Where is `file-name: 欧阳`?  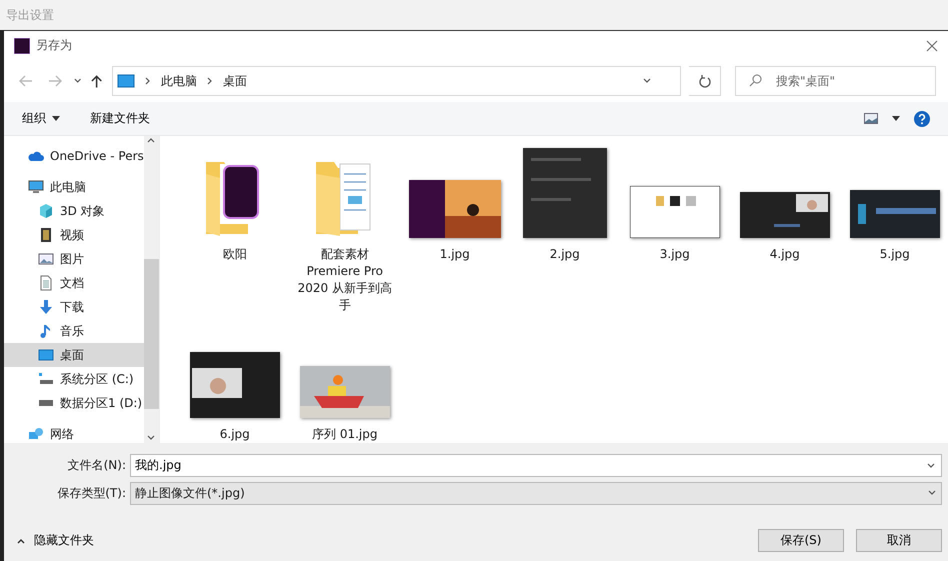
file-name: 欧阳 is located at coordinates (235, 254).